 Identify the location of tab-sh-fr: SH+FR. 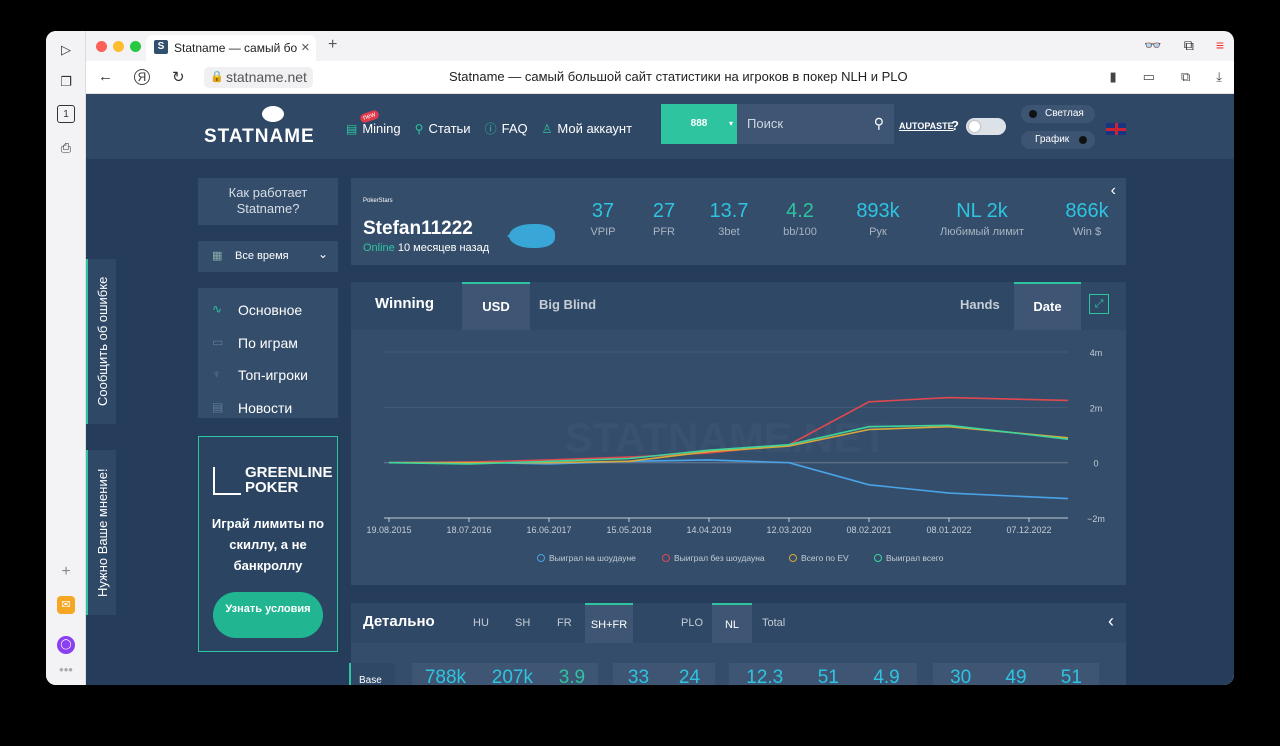
(609, 623).